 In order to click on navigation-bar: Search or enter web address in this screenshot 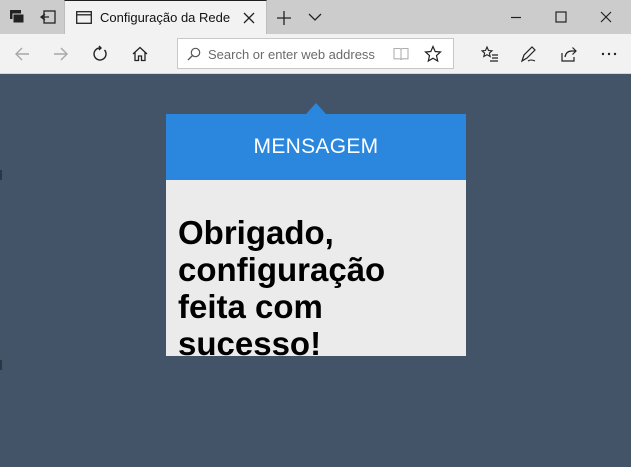, I will do `click(315, 54)`.